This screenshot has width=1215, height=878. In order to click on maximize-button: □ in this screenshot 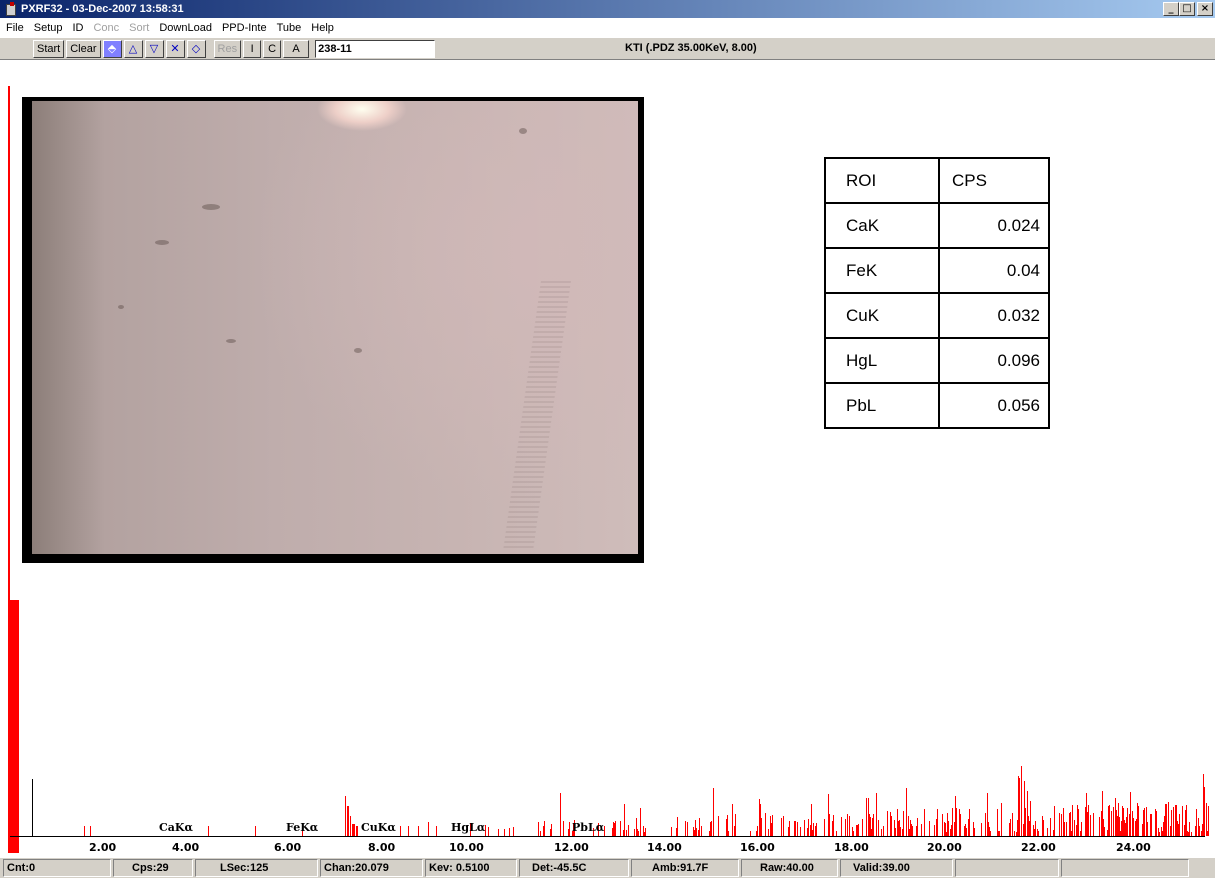, I will do `click(1187, 9)`.